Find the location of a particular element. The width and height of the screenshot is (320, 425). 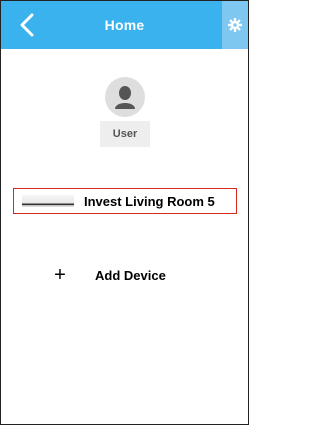

user-label: User is located at coordinates (125, 134).